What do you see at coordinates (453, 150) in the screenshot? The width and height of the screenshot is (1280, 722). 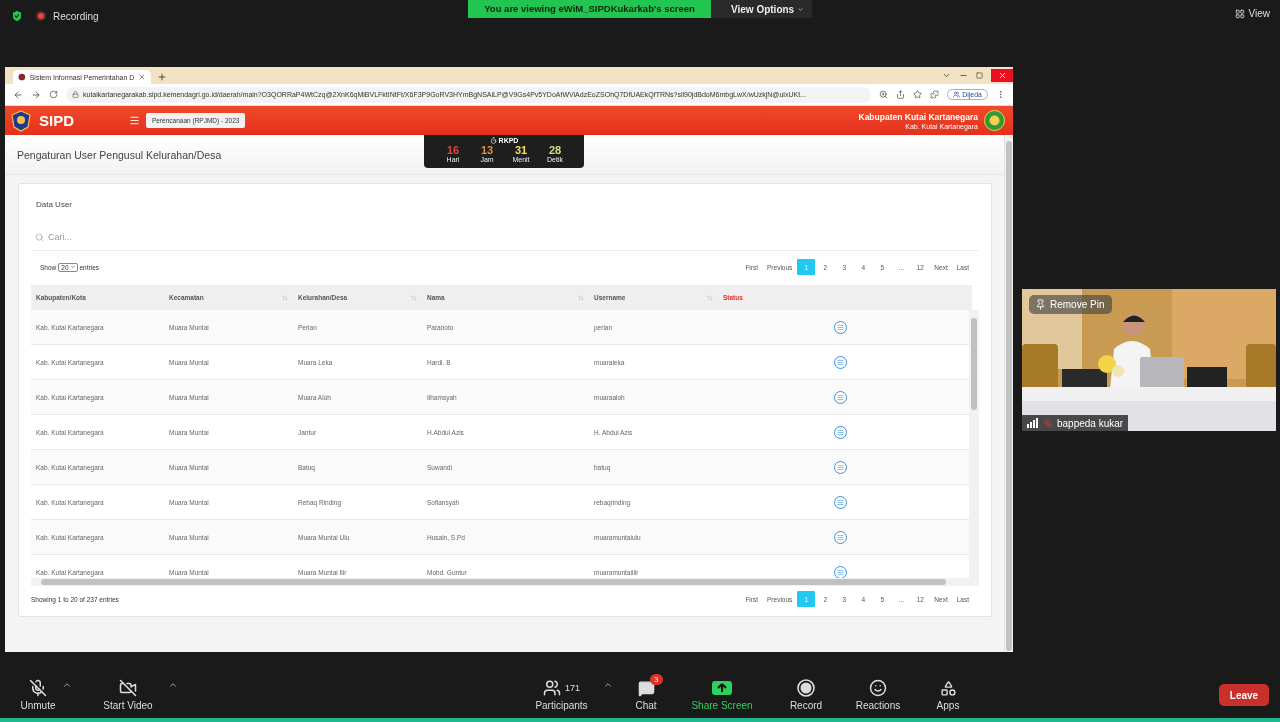 I see `countdown-value: 16` at bounding box center [453, 150].